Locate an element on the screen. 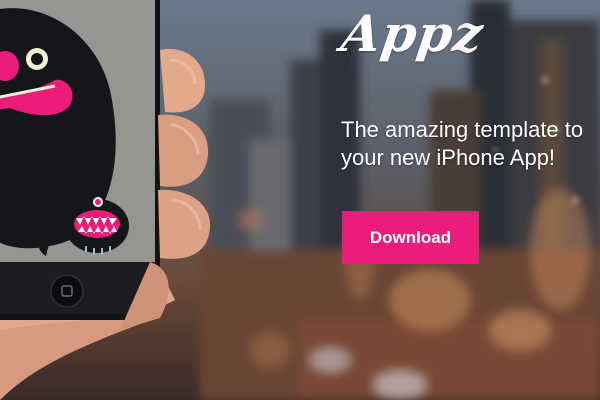  brand-logo: Appz is located at coordinates (412, 33).